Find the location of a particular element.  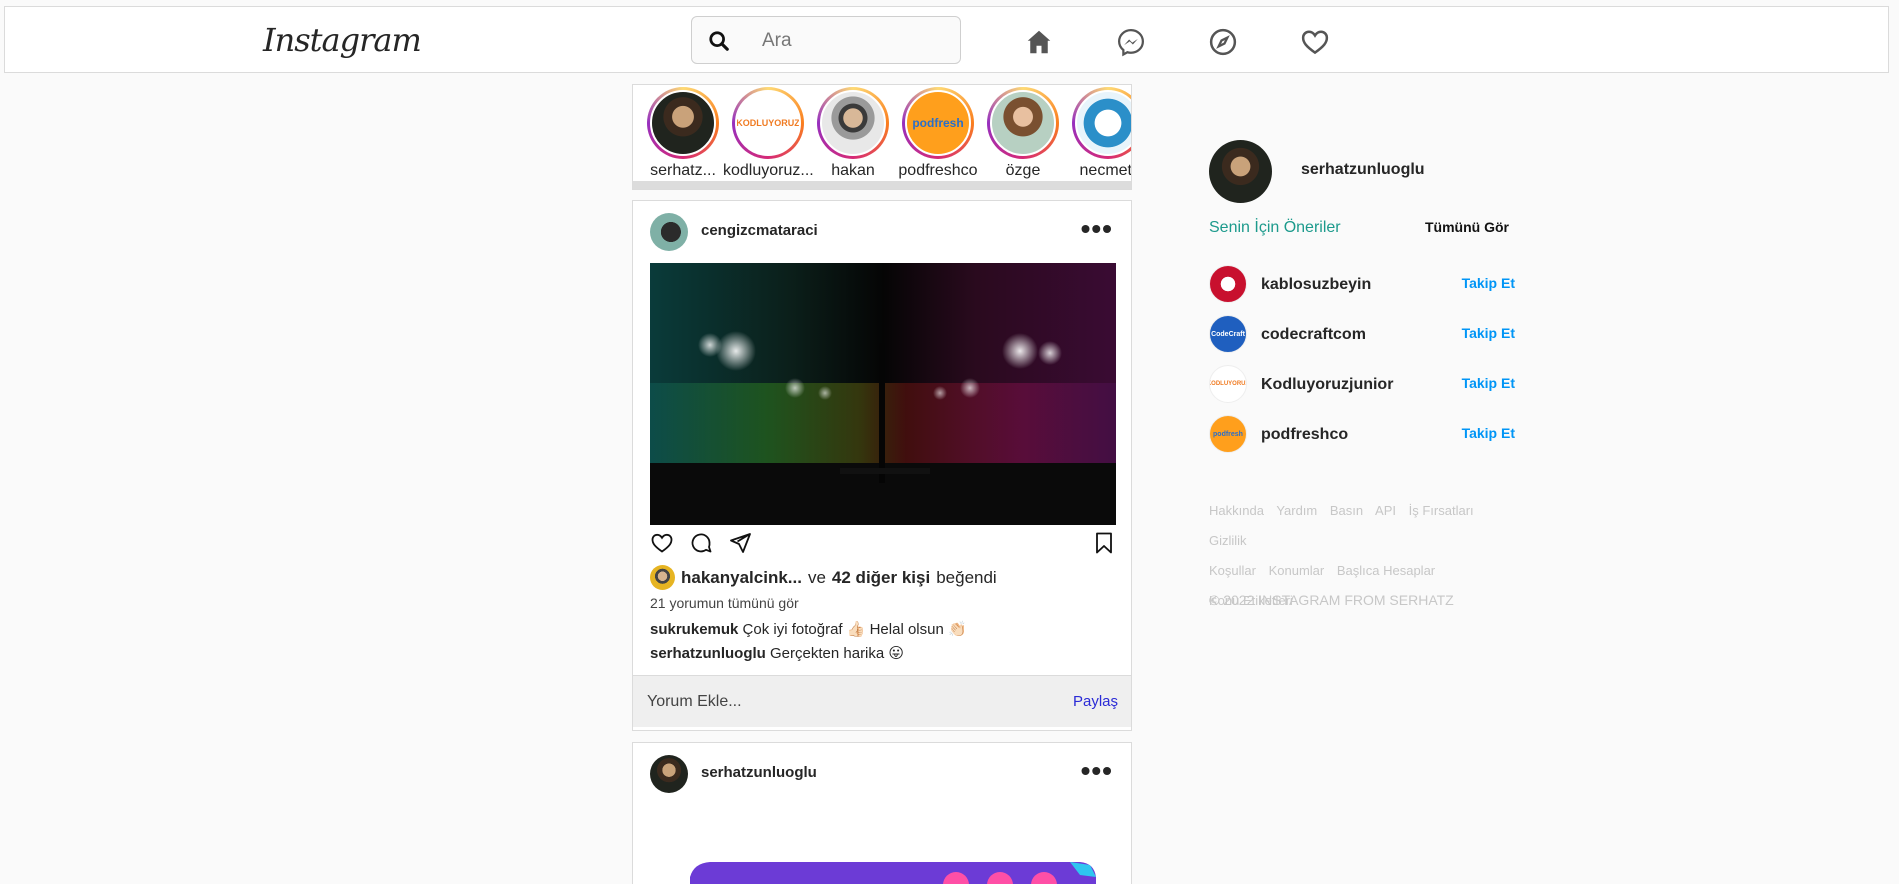

comment-text: Gerçekten harika 😛 is located at coordinates (837, 653).